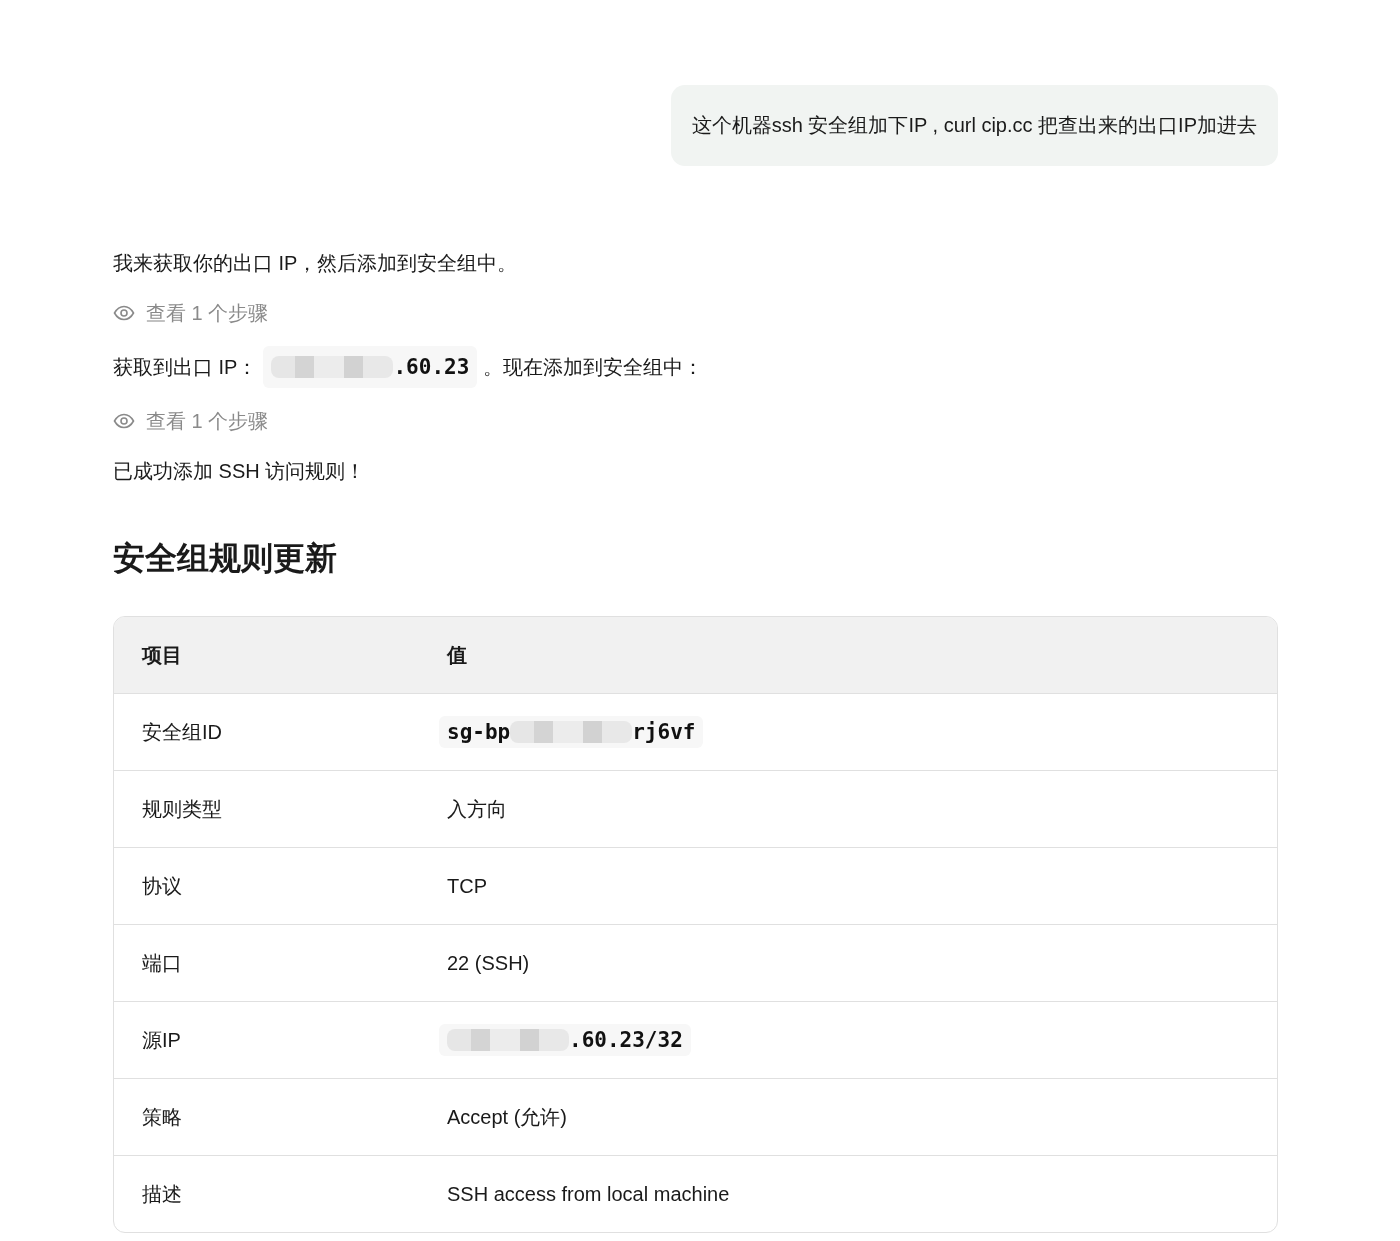 Image resolution: width=1400 pixels, height=1241 pixels. Describe the element at coordinates (240, 471) in the screenshot. I see `assistant-text: 已成功添加 SSH 访问规则！` at that location.